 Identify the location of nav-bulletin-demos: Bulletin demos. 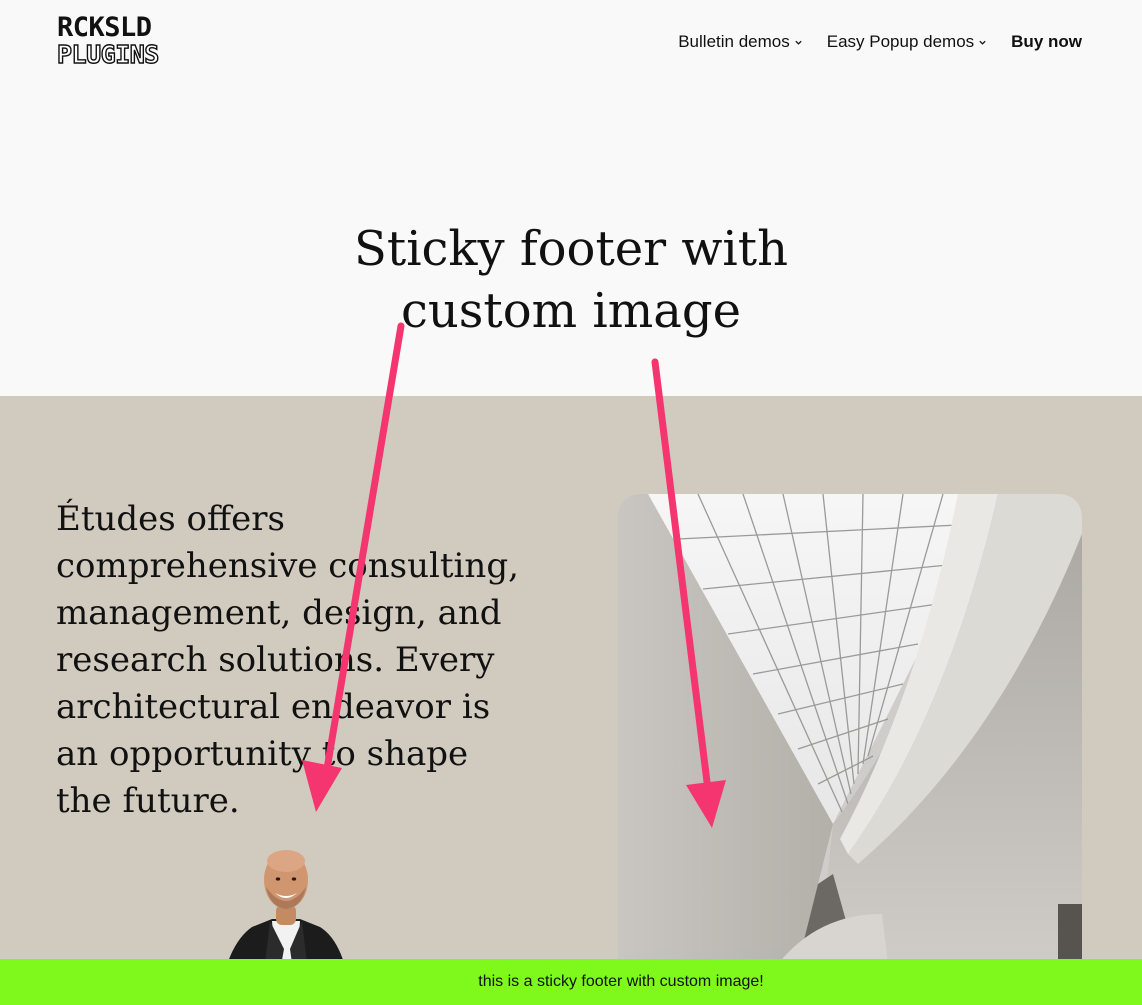
(740, 42).